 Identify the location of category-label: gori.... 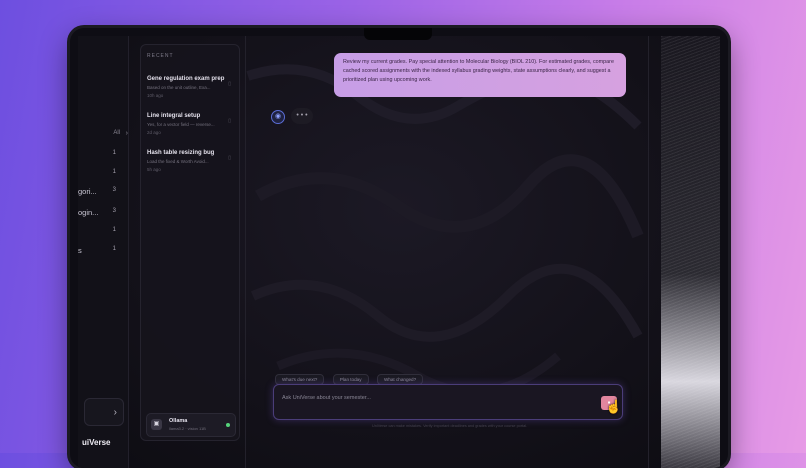
(87, 191).